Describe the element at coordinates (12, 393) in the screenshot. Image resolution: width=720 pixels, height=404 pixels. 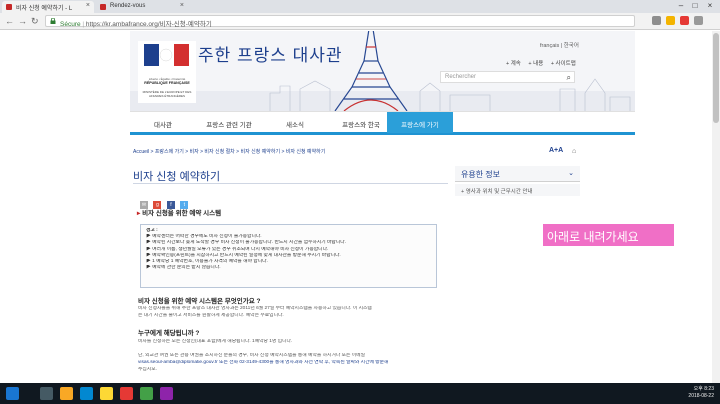
I see `start-icon` at that location.